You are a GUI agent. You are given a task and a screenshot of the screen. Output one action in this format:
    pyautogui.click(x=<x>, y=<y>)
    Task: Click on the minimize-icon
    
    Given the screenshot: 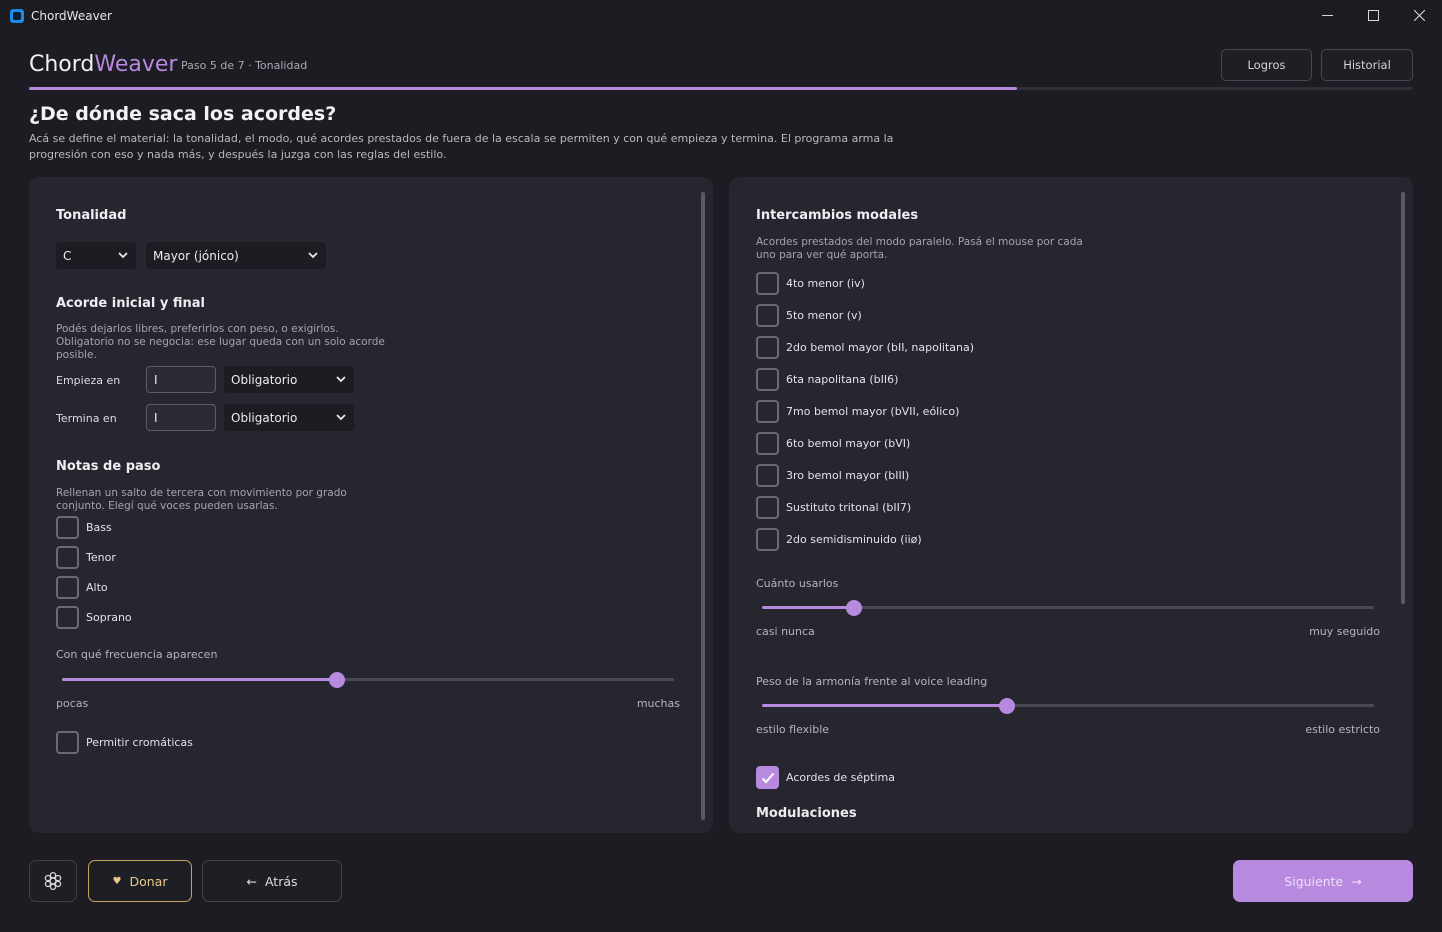 What is the action you would take?
    pyautogui.click(x=1327, y=15)
    